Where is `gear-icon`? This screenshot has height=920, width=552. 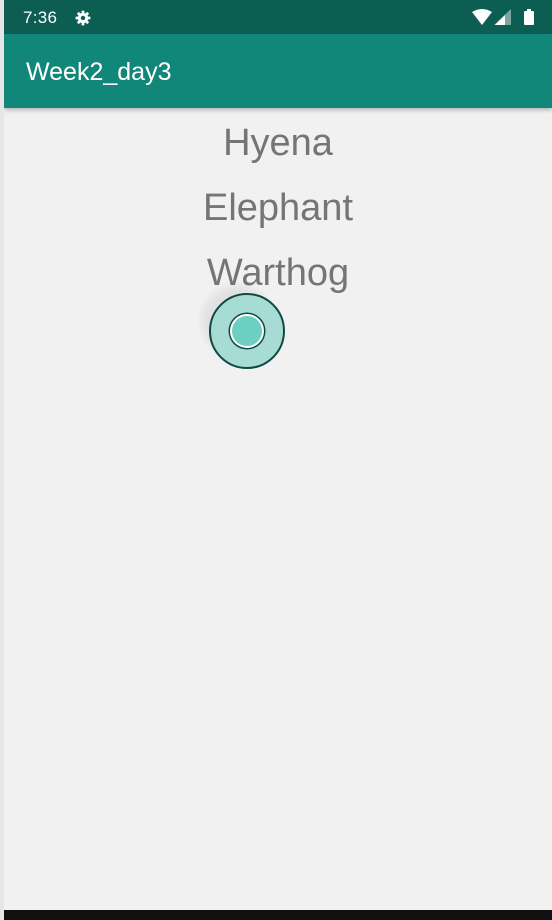 gear-icon is located at coordinates (83, 18).